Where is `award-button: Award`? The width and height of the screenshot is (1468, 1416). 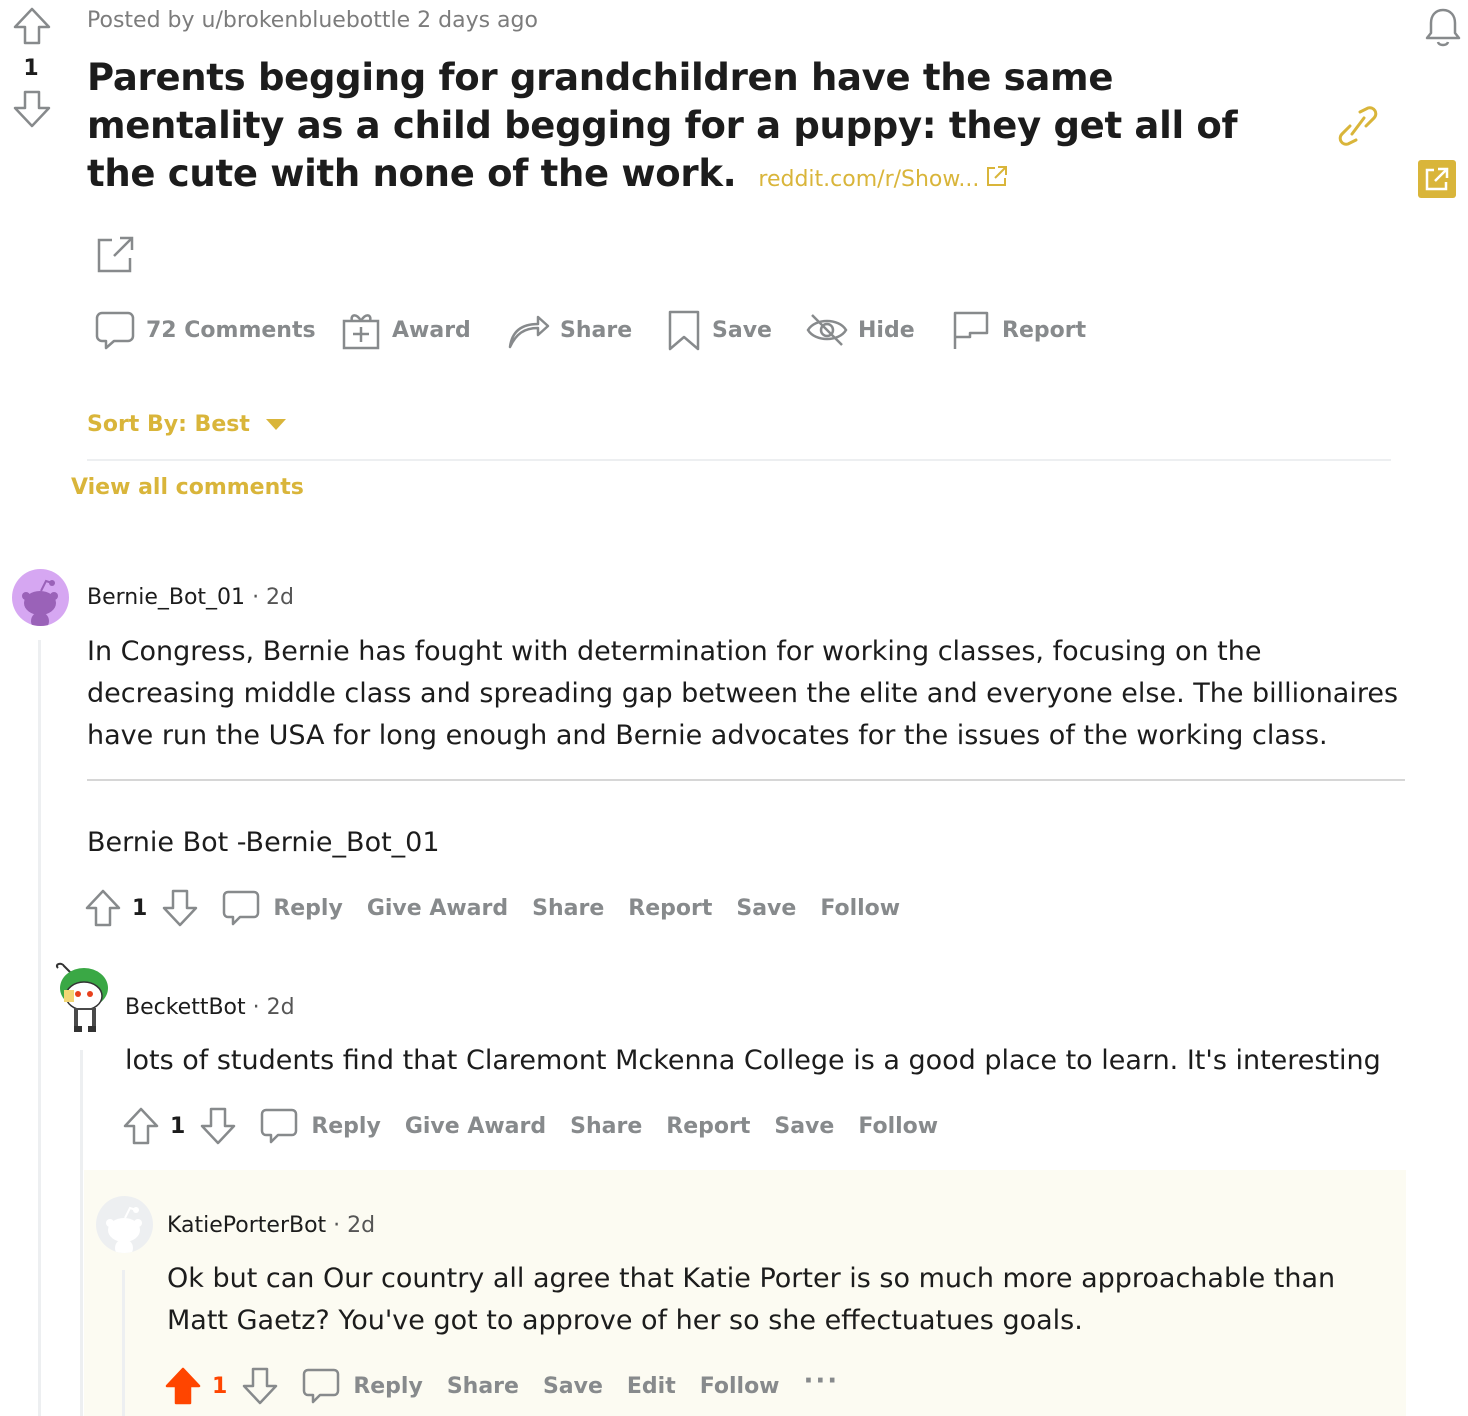
award-button: Award is located at coordinates (405, 330).